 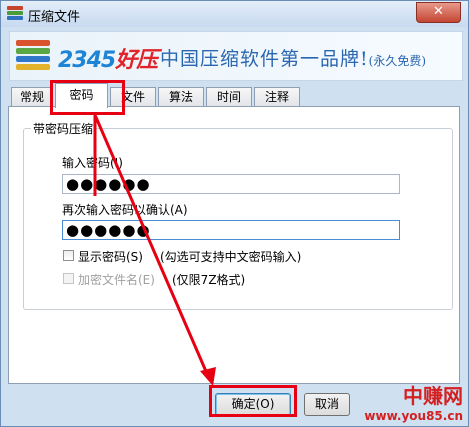 What do you see at coordinates (33, 56) in the screenshot?
I see `archive-logo-icon` at bounding box center [33, 56].